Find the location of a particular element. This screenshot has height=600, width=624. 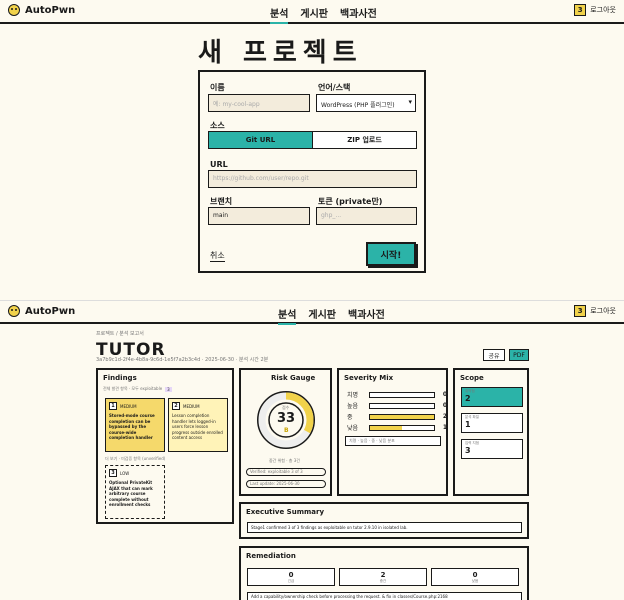

severity-row: 치명 0 is located at coordinates (397, 394).